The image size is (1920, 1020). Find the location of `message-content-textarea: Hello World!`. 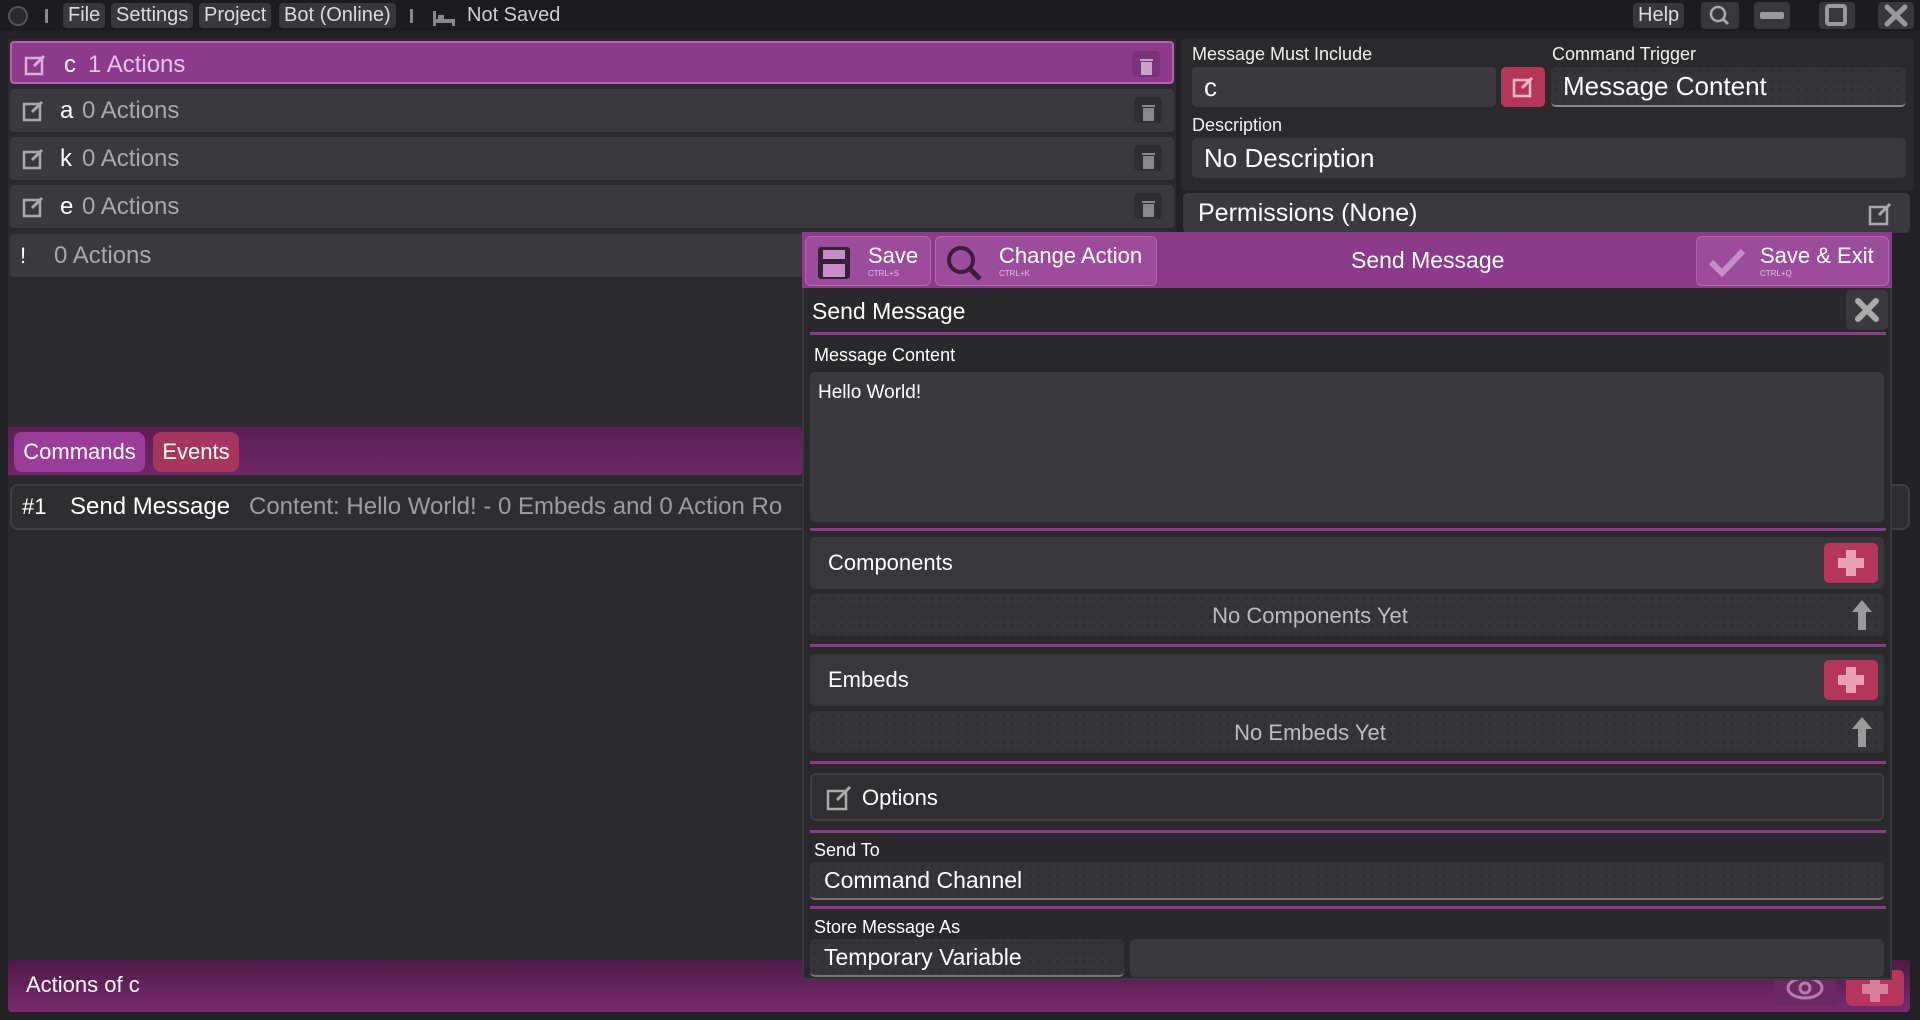

message-content-textarea: Hello World! is located at coordinates (1347, 447).